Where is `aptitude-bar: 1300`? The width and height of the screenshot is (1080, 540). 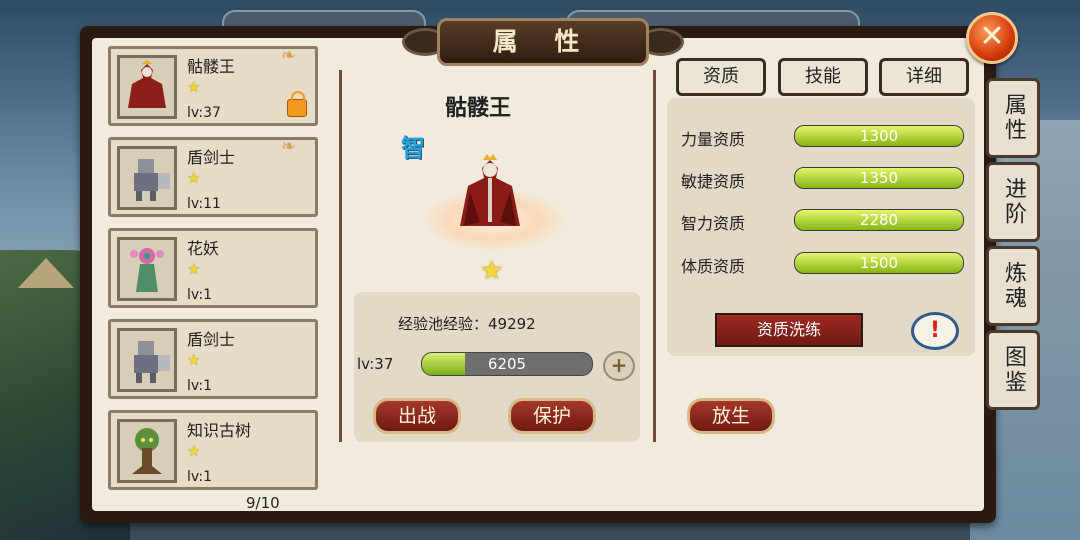 aptitude-bar: 1300 is located at coordinates (879, 136).